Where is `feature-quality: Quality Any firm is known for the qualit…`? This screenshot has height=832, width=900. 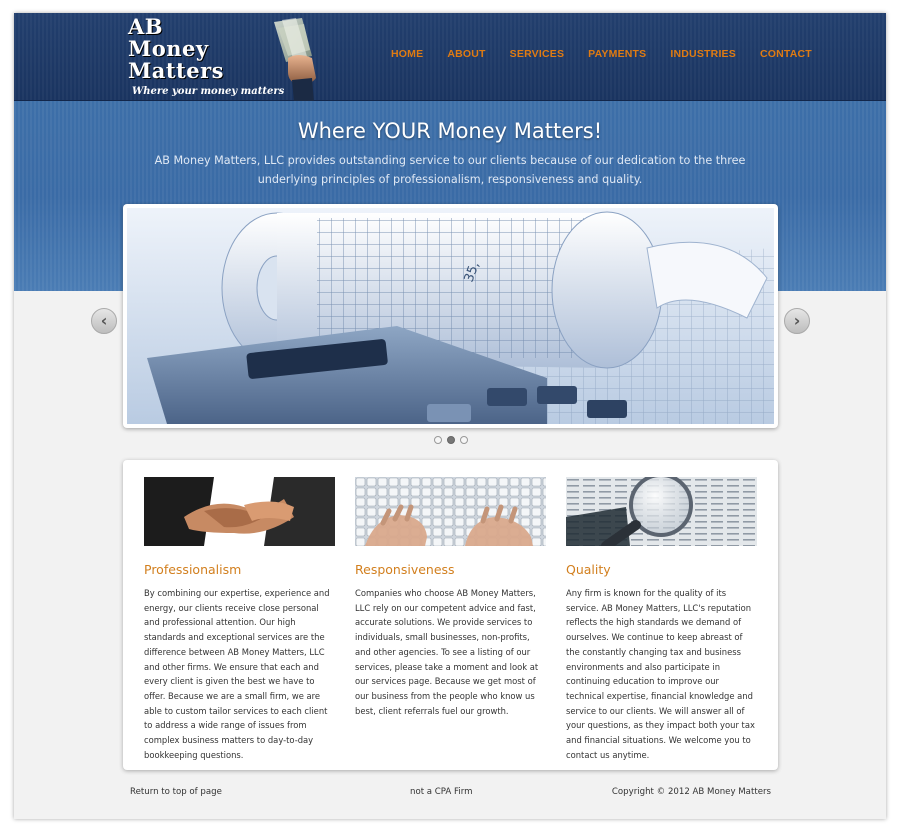 feature-quality: Quality Any firm is known for the qualit… is located at coordinates (662, 619).